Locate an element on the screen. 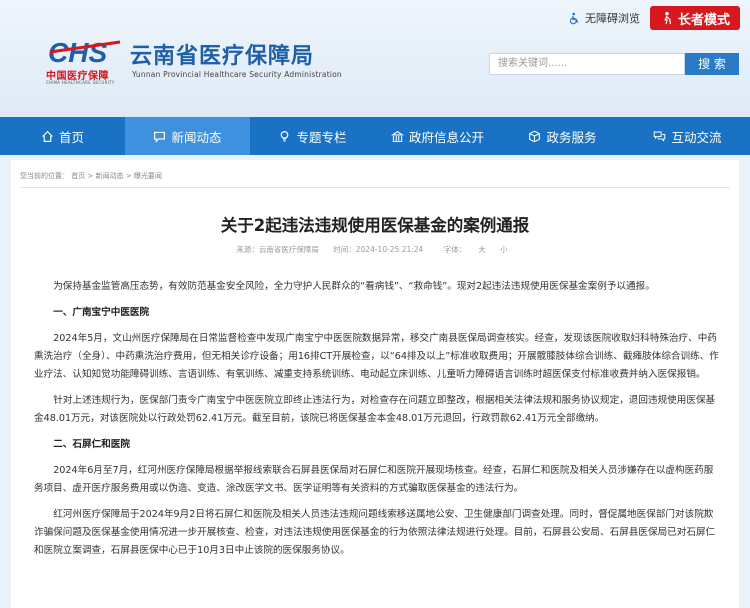 This screenshot has height=608, width=750. nav-label: 互动交流 is located at coordinates (696, 137).